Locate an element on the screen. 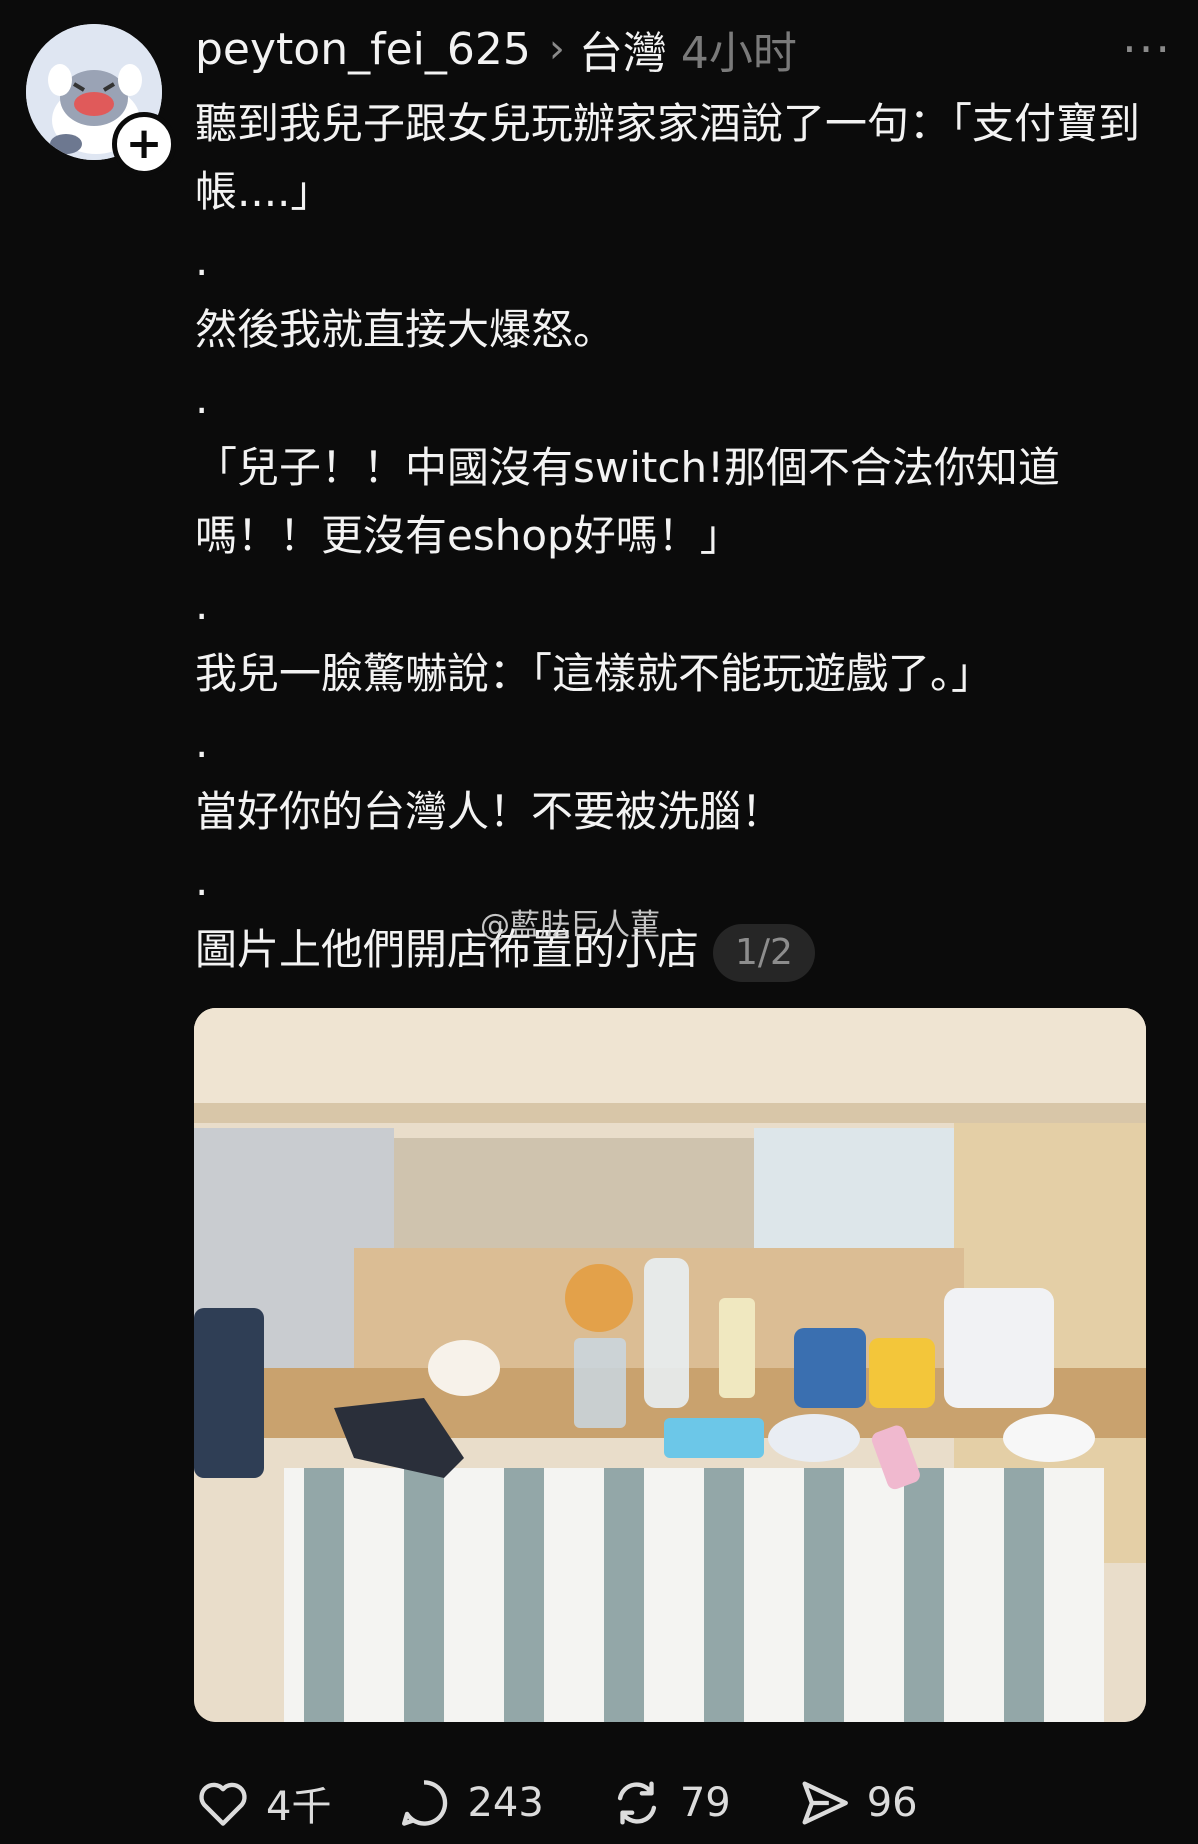 The width and height of the screenshot is (1198, 1844). post-line: 當好你的台灣人！不要被洗腦！ is located at coordinates (489, 811).